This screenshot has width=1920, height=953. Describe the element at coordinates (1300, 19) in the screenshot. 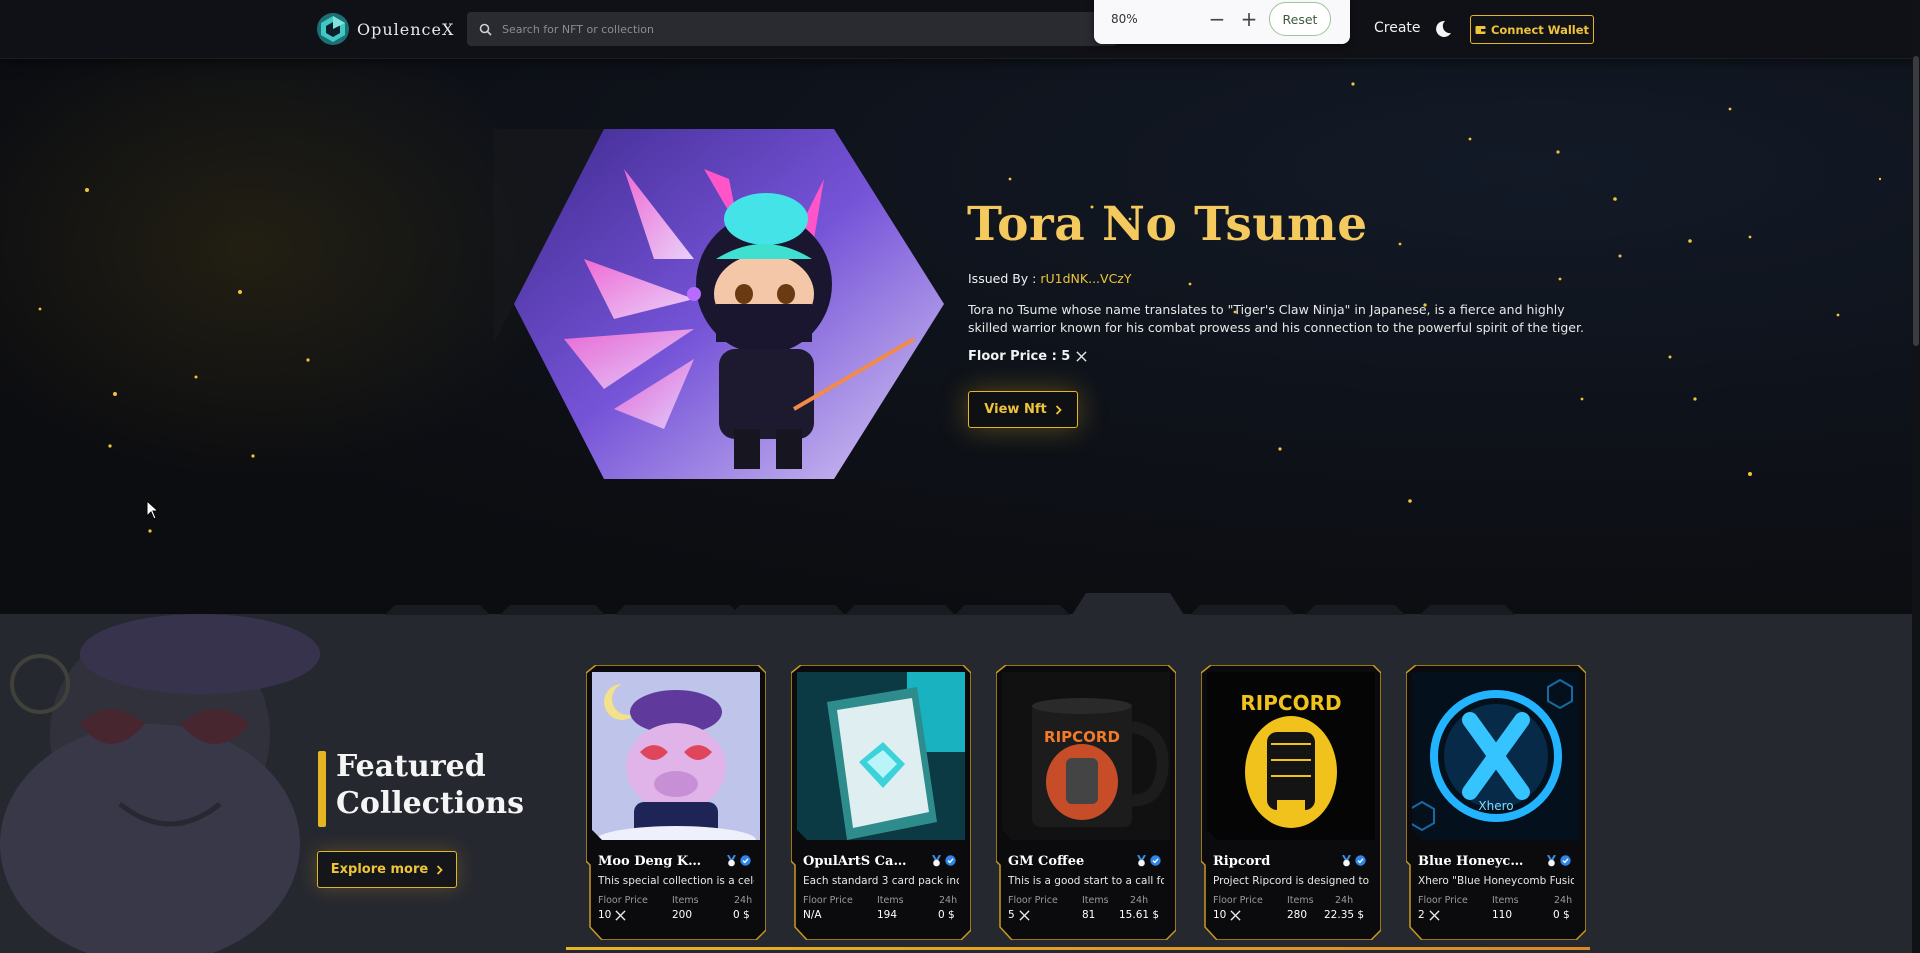

I see `zoom-reset-button: Reset` at that location.